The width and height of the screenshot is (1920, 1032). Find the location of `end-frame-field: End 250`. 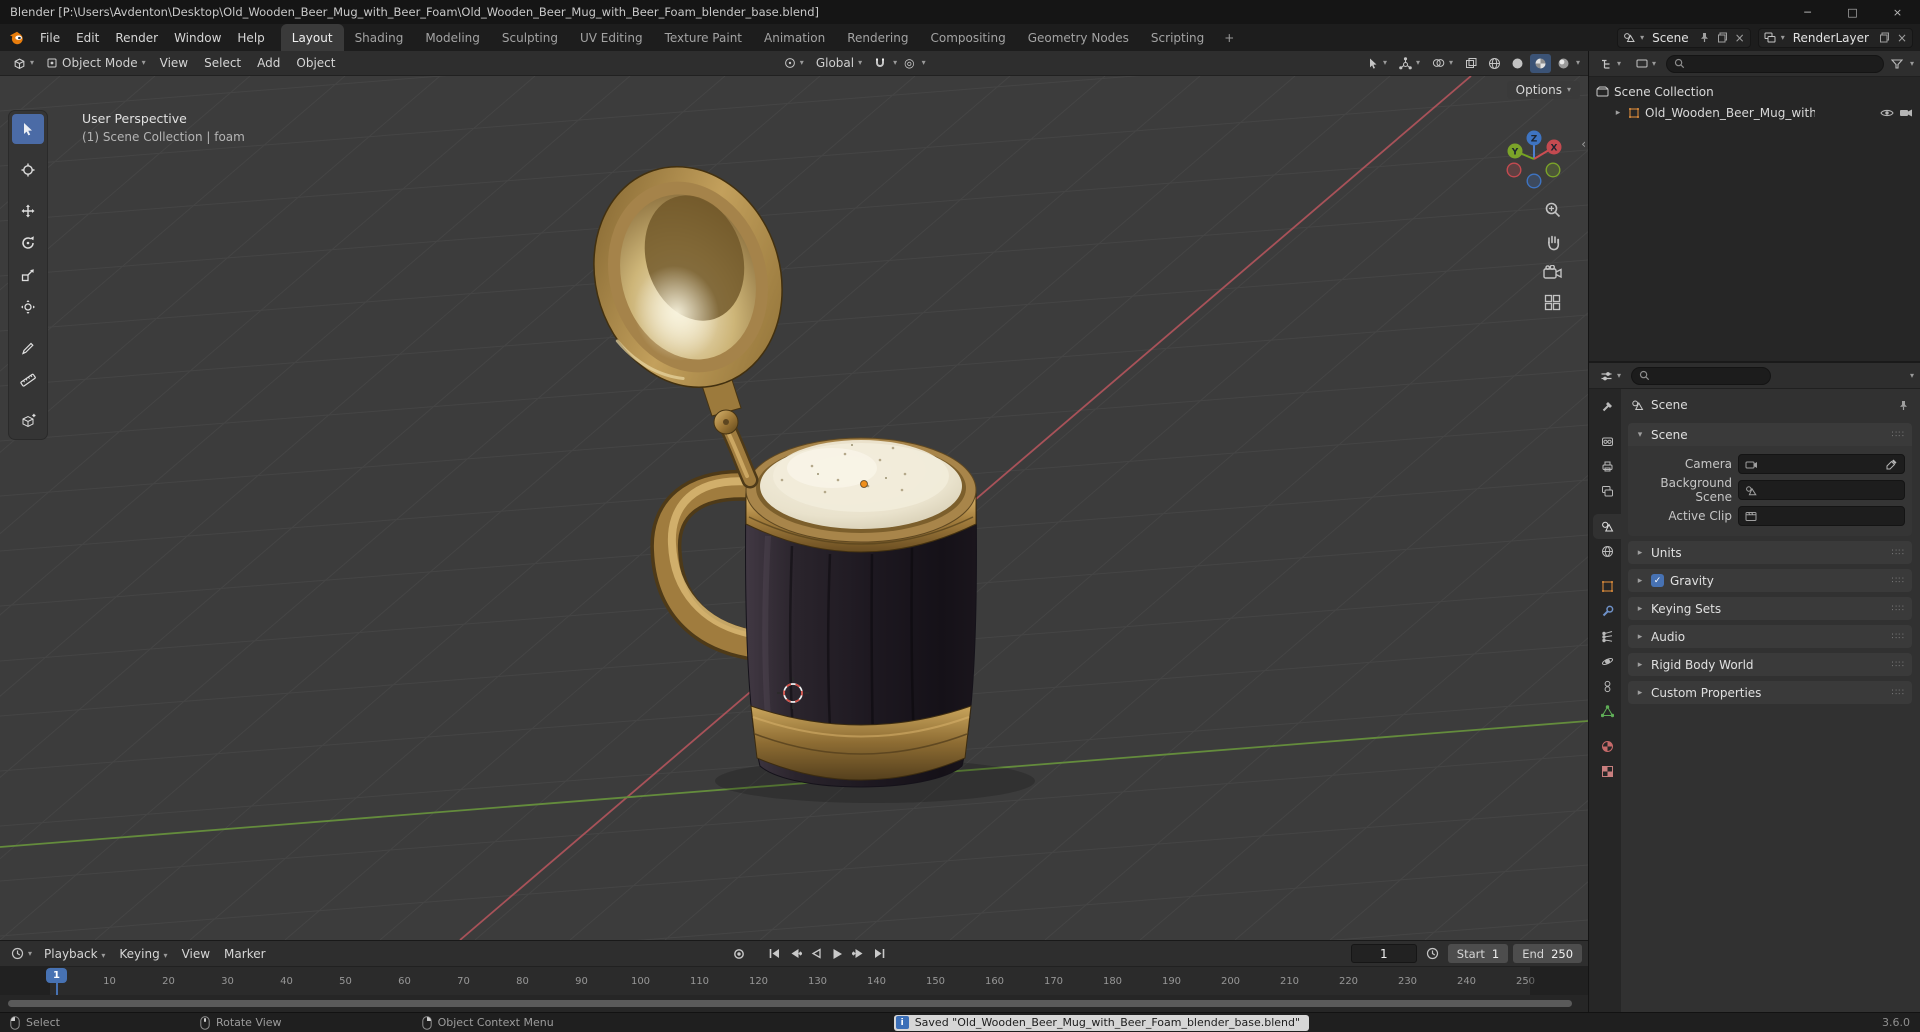

end-frame-field: End 250 is located at coordinates (1548, 953).